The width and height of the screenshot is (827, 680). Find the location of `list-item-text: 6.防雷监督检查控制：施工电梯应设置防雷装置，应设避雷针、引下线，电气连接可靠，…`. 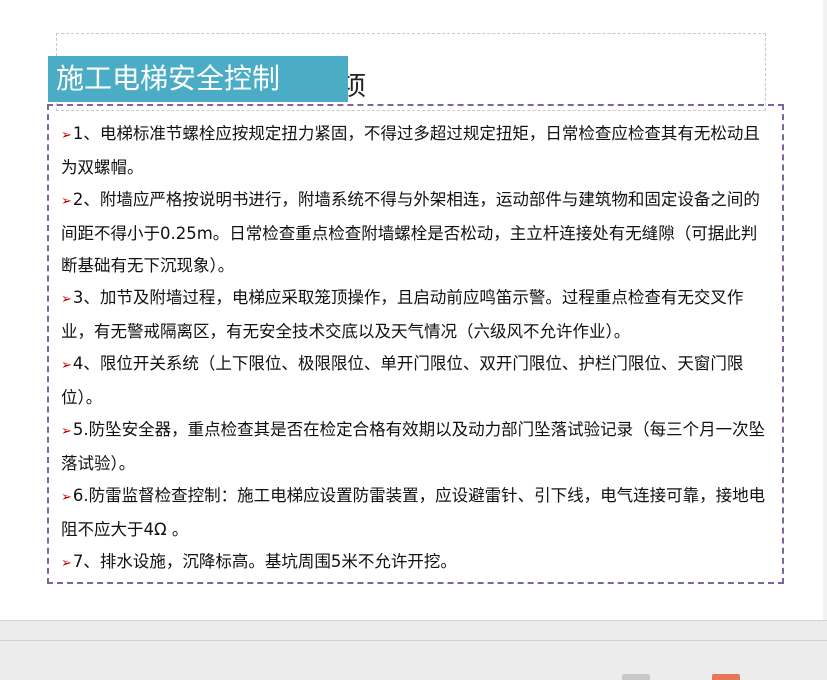

list-item-text: 6.防雷监督检查控制：施工电梯应设置防雷装置，应设避雷针、引下线，电气连接可靠，… is located at coordinates (413, 512).